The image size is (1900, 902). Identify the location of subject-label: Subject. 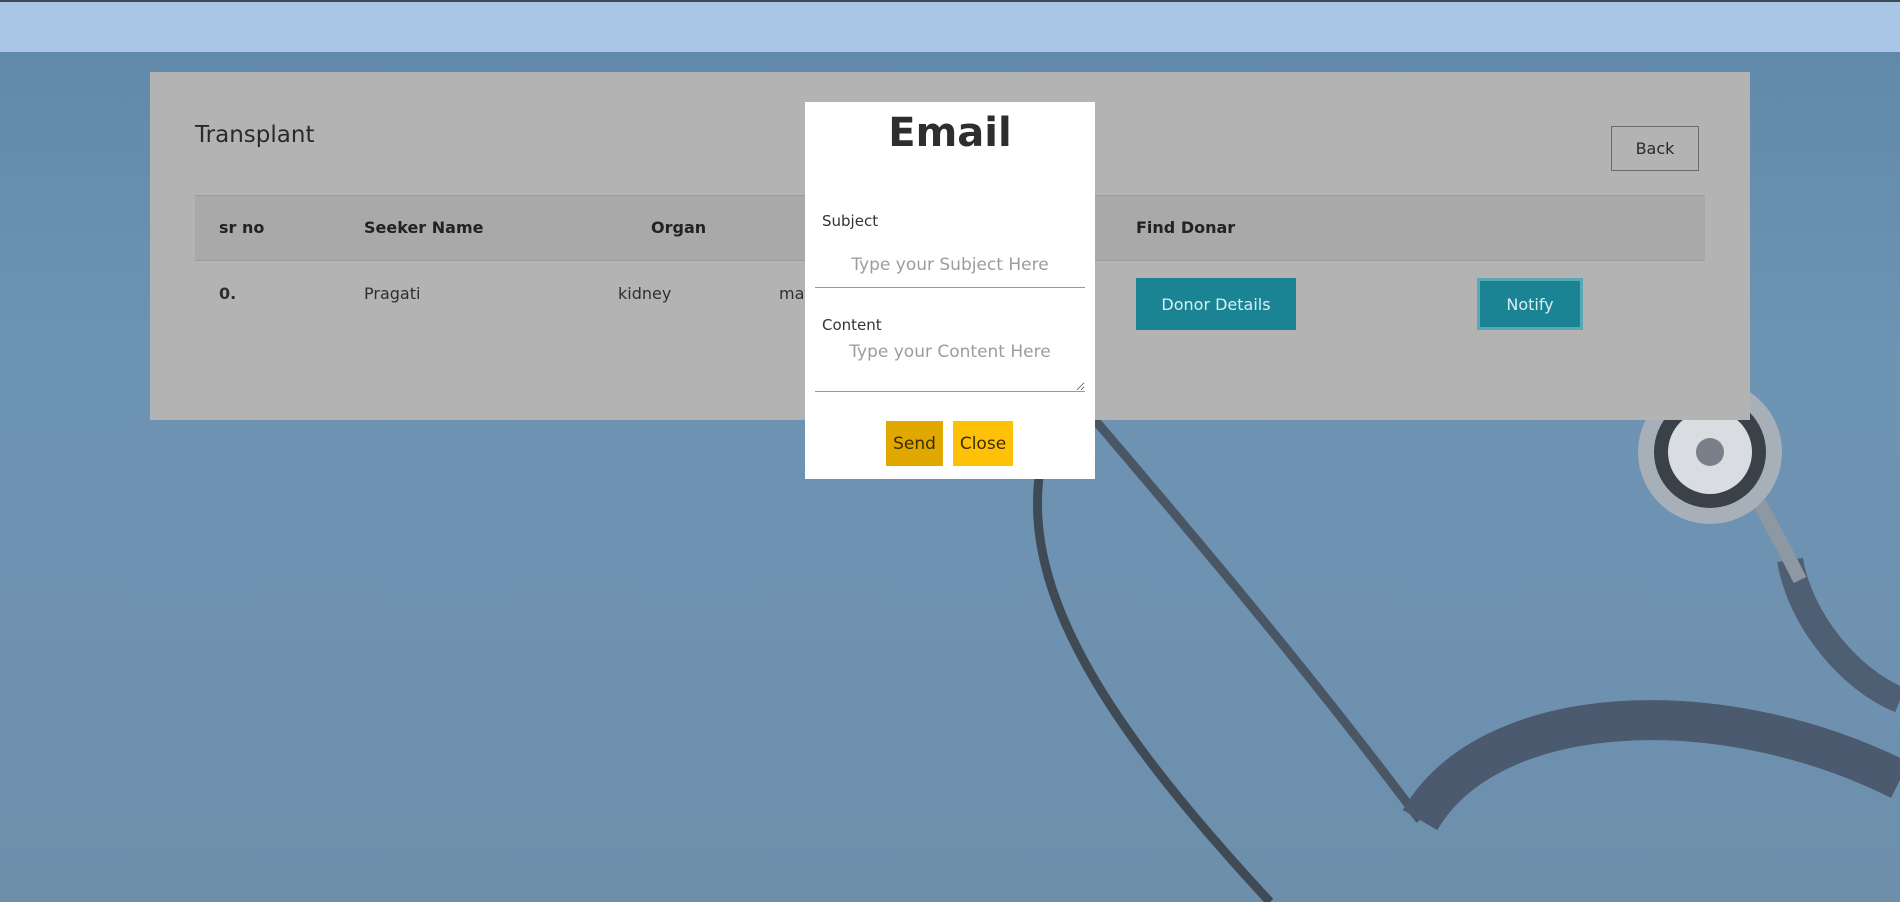
(850, 221).